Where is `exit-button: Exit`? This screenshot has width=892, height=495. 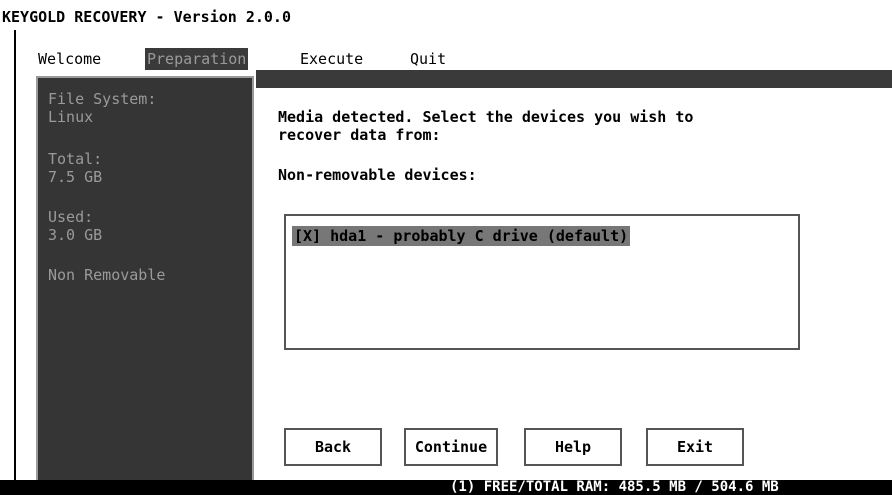
exit-button: Exit is located at coordinates (695, 447).